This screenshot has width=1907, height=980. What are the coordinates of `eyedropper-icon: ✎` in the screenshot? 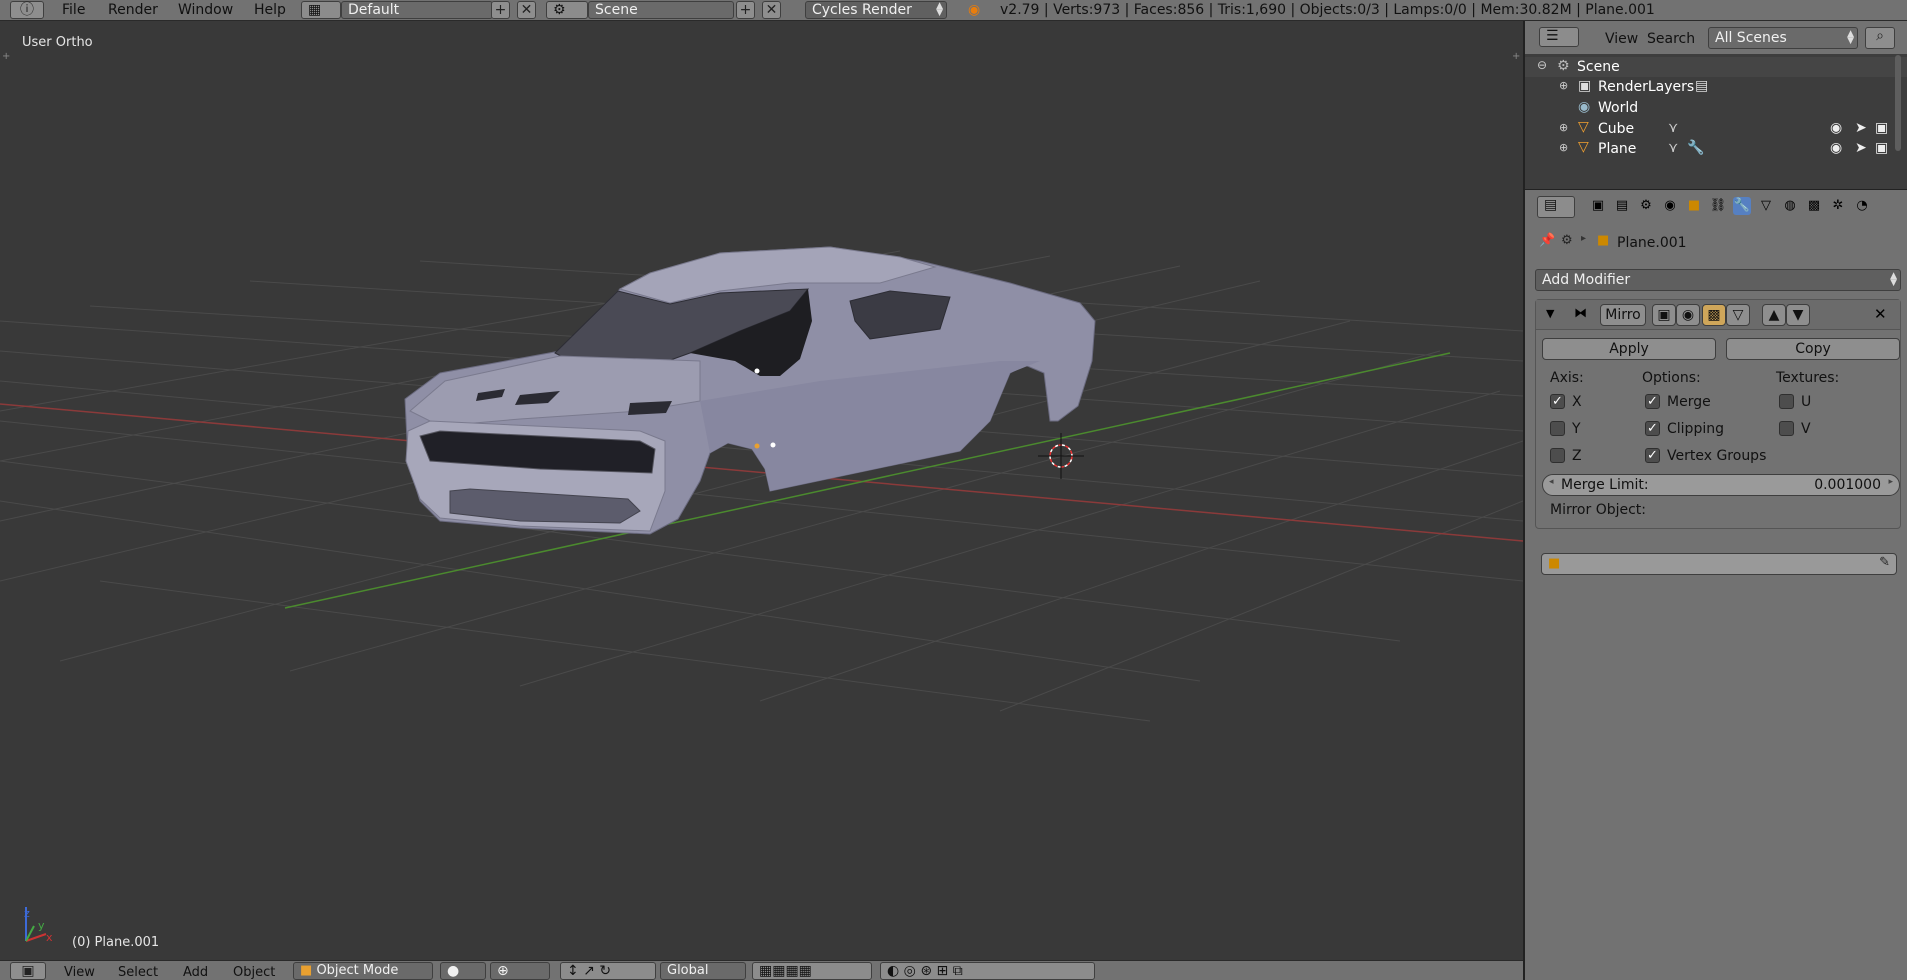 It's located at (1884, 562).